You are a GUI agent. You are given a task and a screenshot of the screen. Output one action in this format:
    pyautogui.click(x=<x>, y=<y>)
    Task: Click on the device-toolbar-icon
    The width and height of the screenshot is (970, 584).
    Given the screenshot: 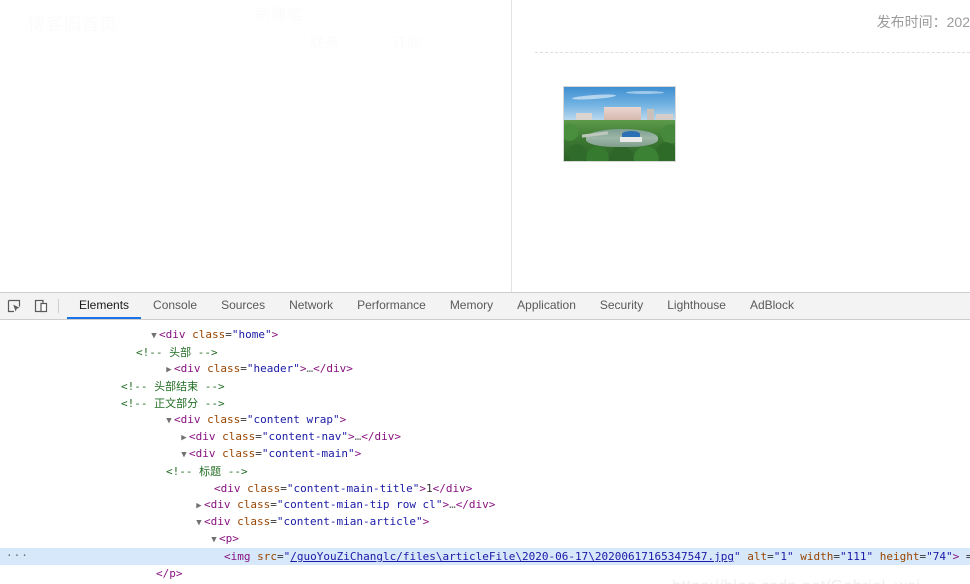 What is the action you would take?
    pyautogui.click(x=41, y=306)
    